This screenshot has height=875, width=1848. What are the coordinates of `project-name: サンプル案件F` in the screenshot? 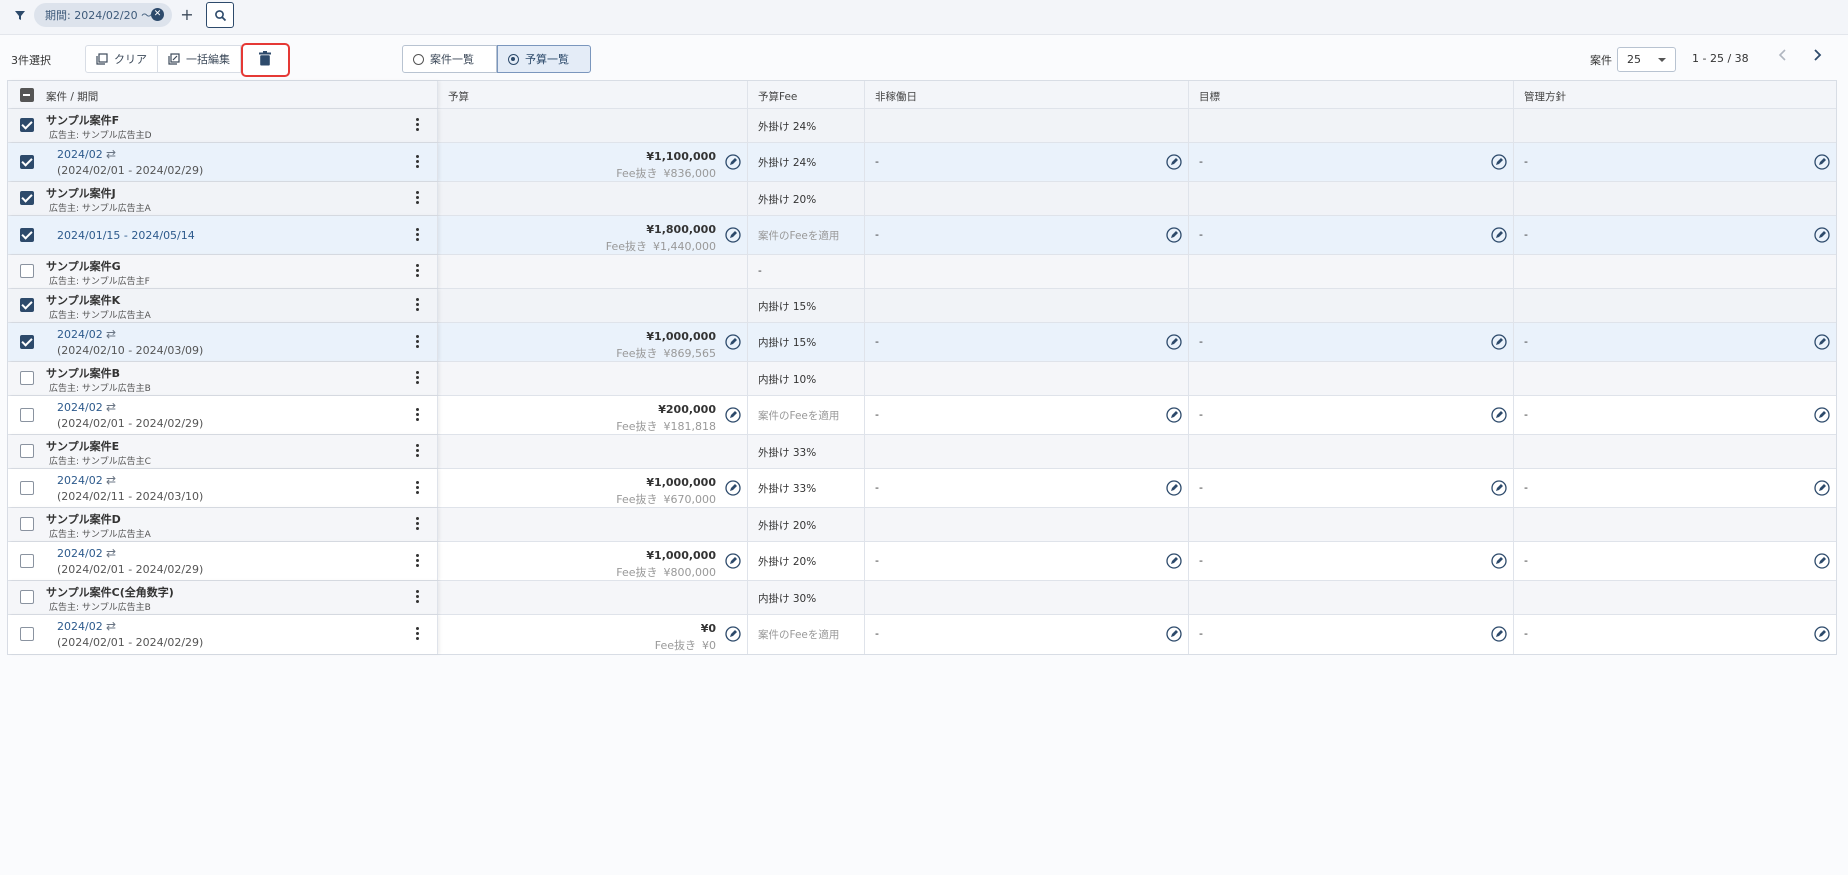 It's located at (82, 120).